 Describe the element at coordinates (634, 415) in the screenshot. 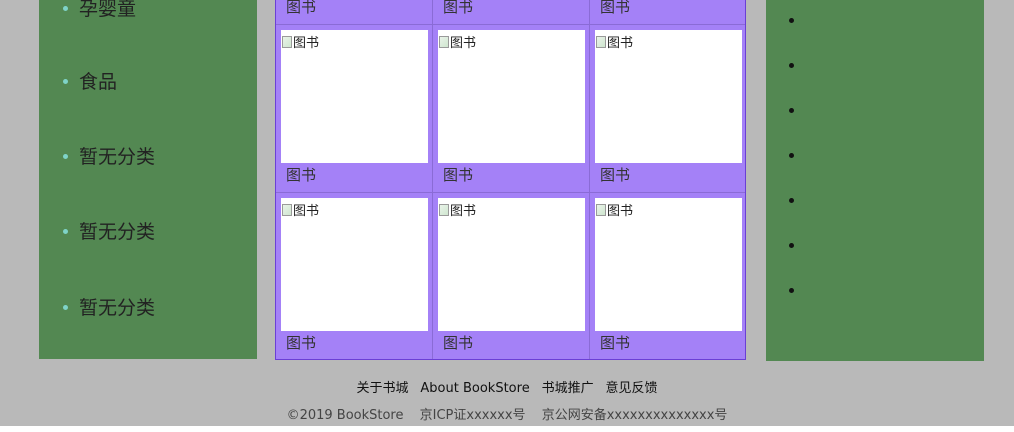

I see `security-text: 京公网安备xxxxxxxxxxxxxx号` at that location.